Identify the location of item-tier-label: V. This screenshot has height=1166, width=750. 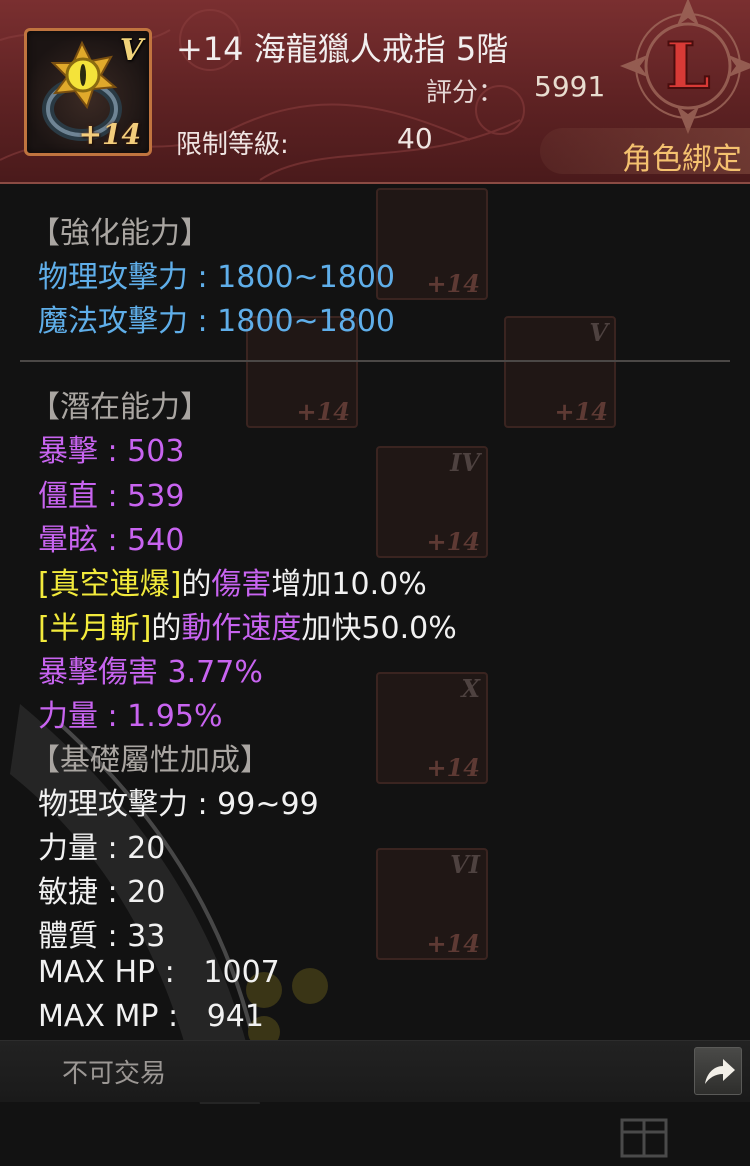
(131, 50).